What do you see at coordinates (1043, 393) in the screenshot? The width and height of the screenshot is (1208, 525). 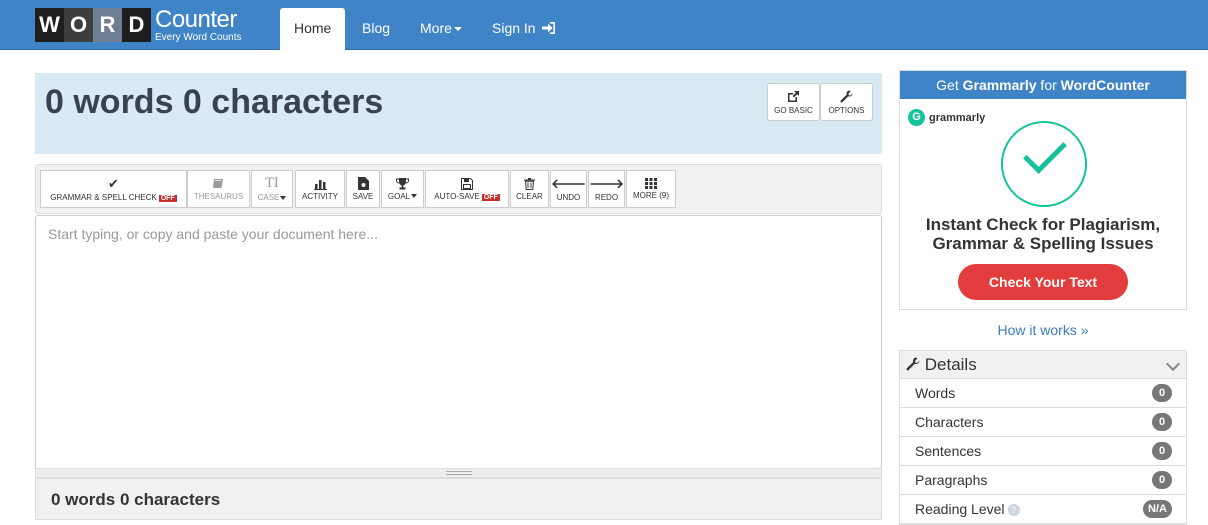 I see `detail-row-words: Words 0` at bounding box center [1043, 393].